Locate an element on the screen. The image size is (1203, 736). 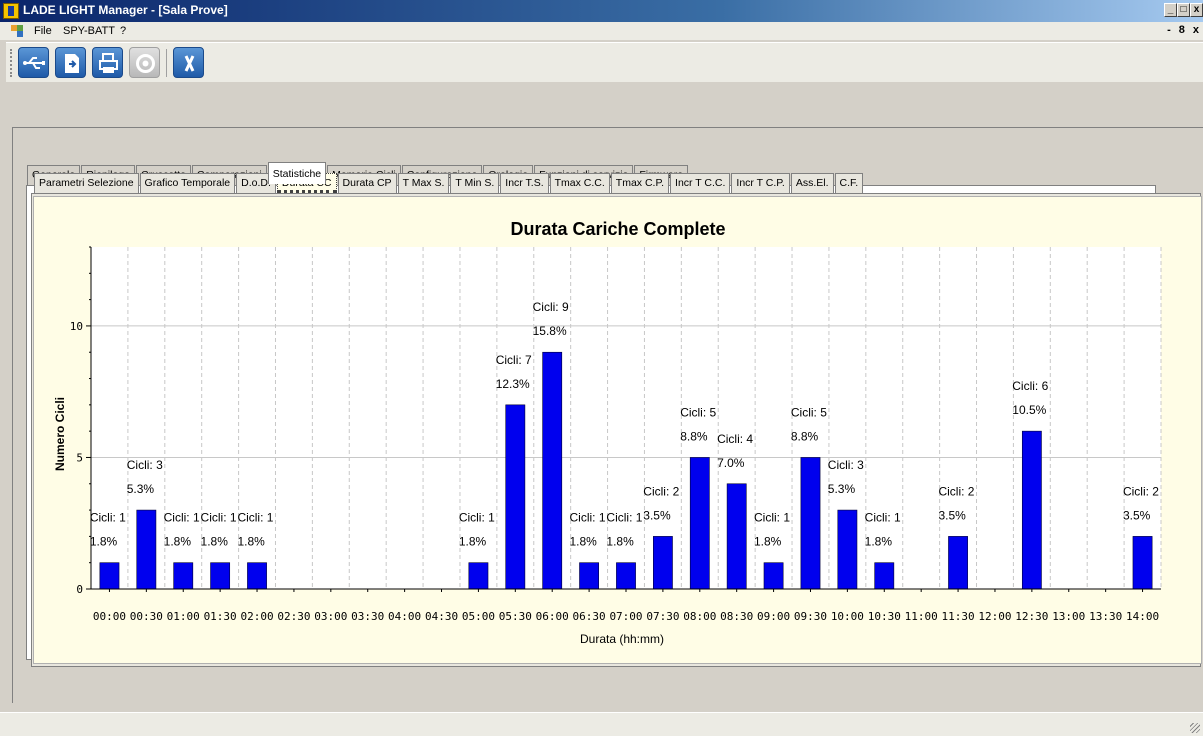
tab-ass-el: Ass.El. is located at coordinates (812, 183).